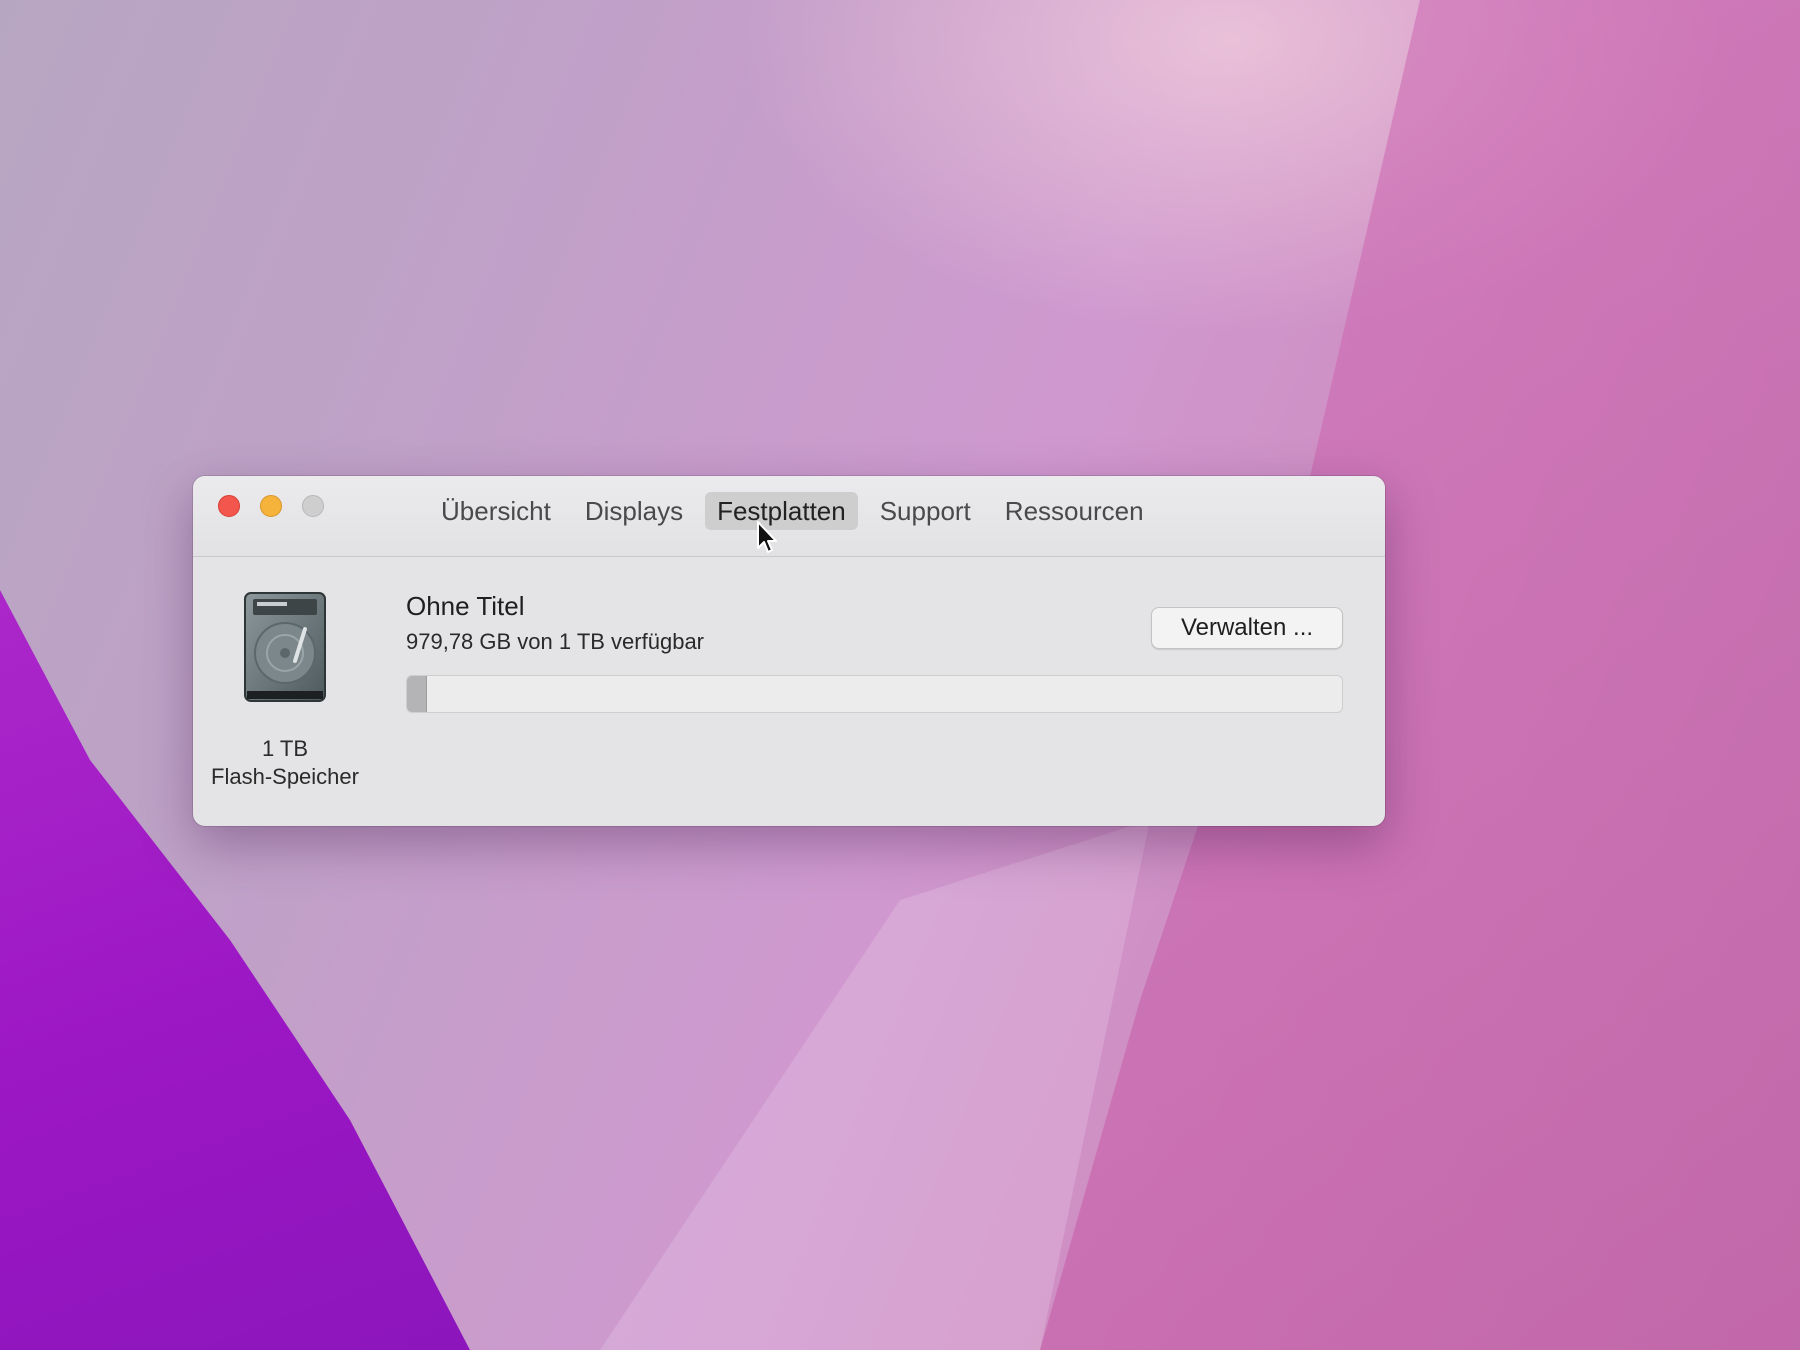  I want to click on drive-label: 1 TB Flash-Speicher, so click(285, 763).